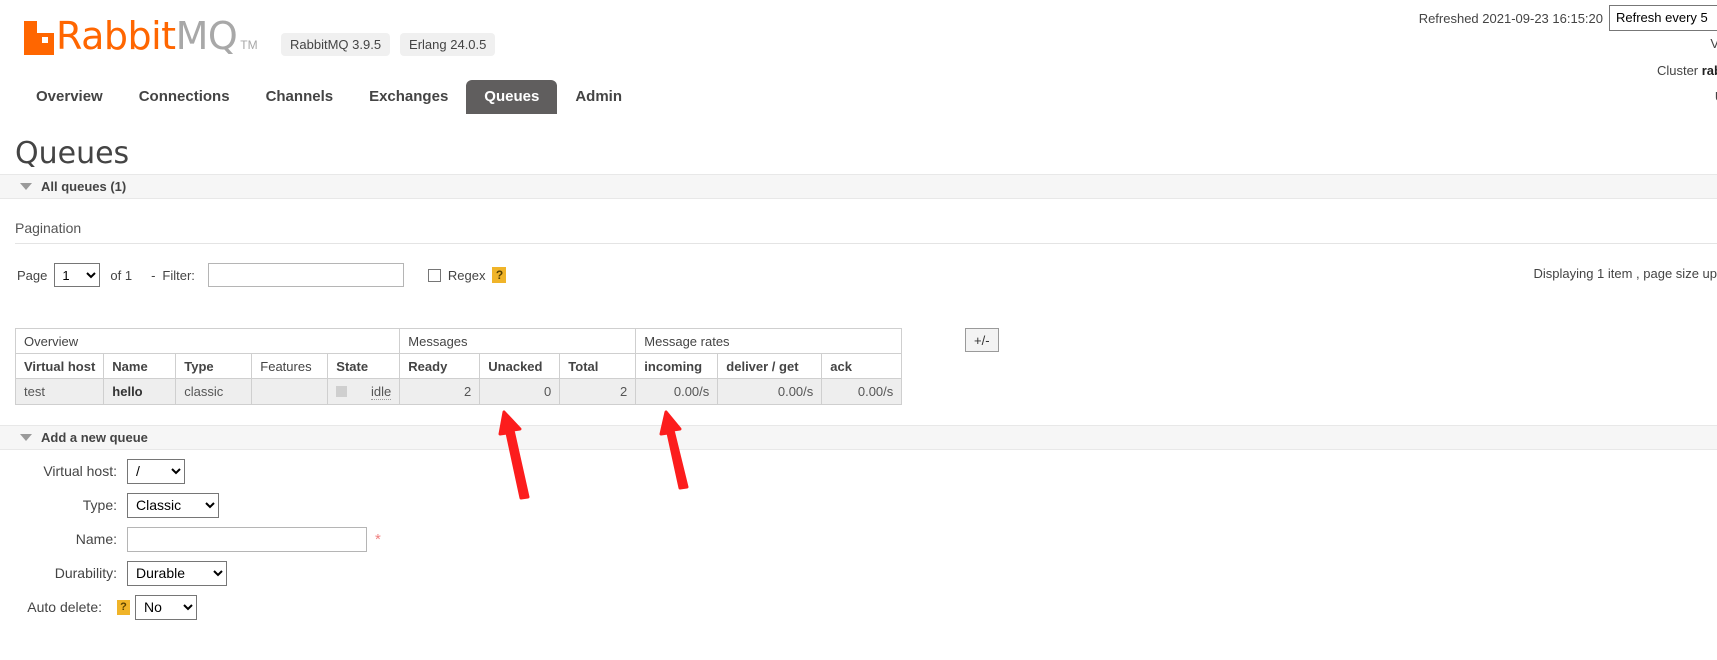 The image size is (1717, 660). I want to click on column-header-type: Type, so click(214, 366).